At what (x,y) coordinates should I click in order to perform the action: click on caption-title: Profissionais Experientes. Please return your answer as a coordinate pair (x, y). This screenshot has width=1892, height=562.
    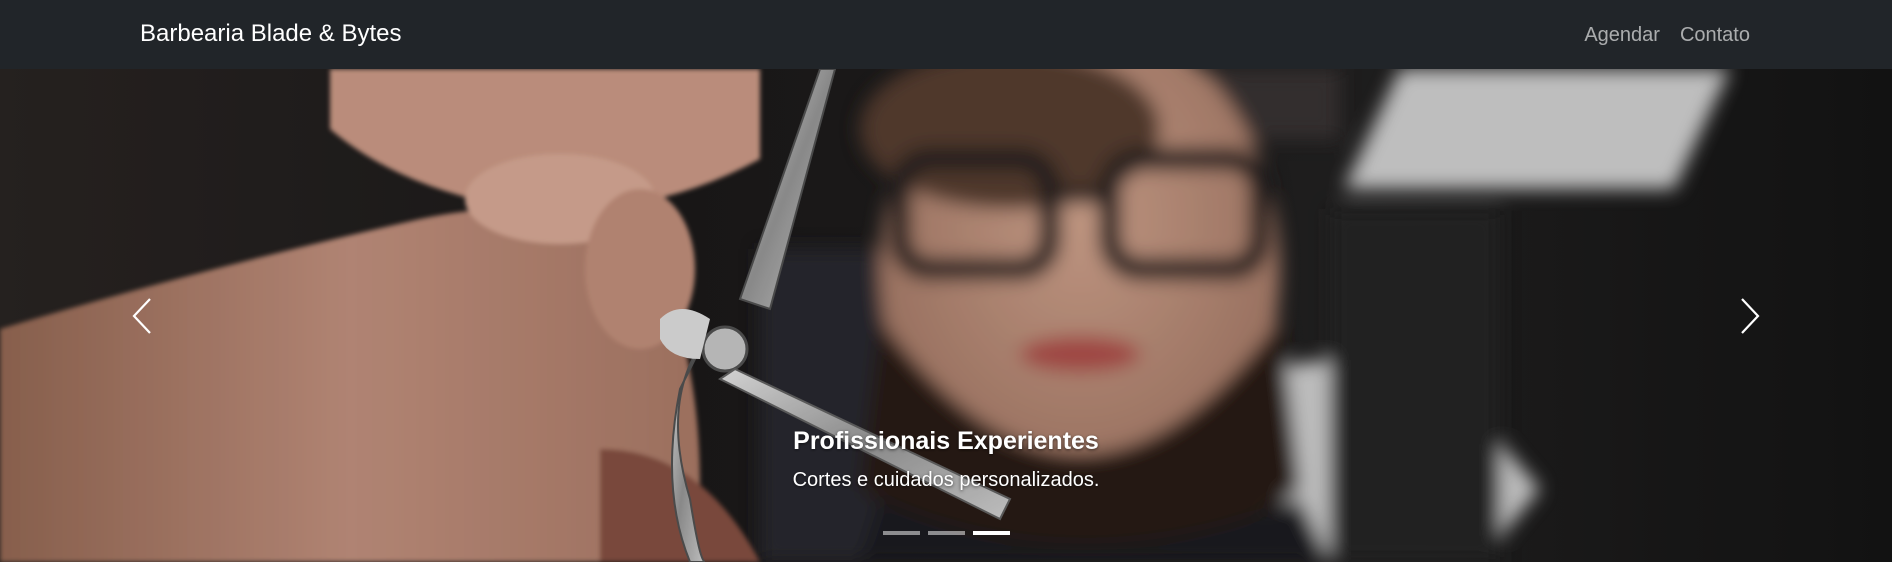
    Looking at the image, I should click on (946, 441).